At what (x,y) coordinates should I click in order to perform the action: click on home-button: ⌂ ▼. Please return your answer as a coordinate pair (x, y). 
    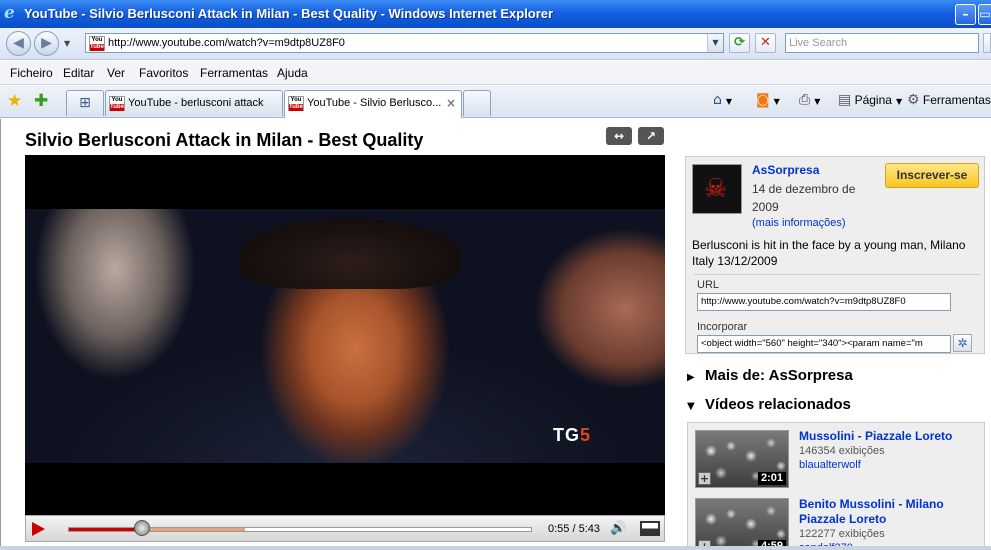
    Looking at the image, I should click on (722, 101).